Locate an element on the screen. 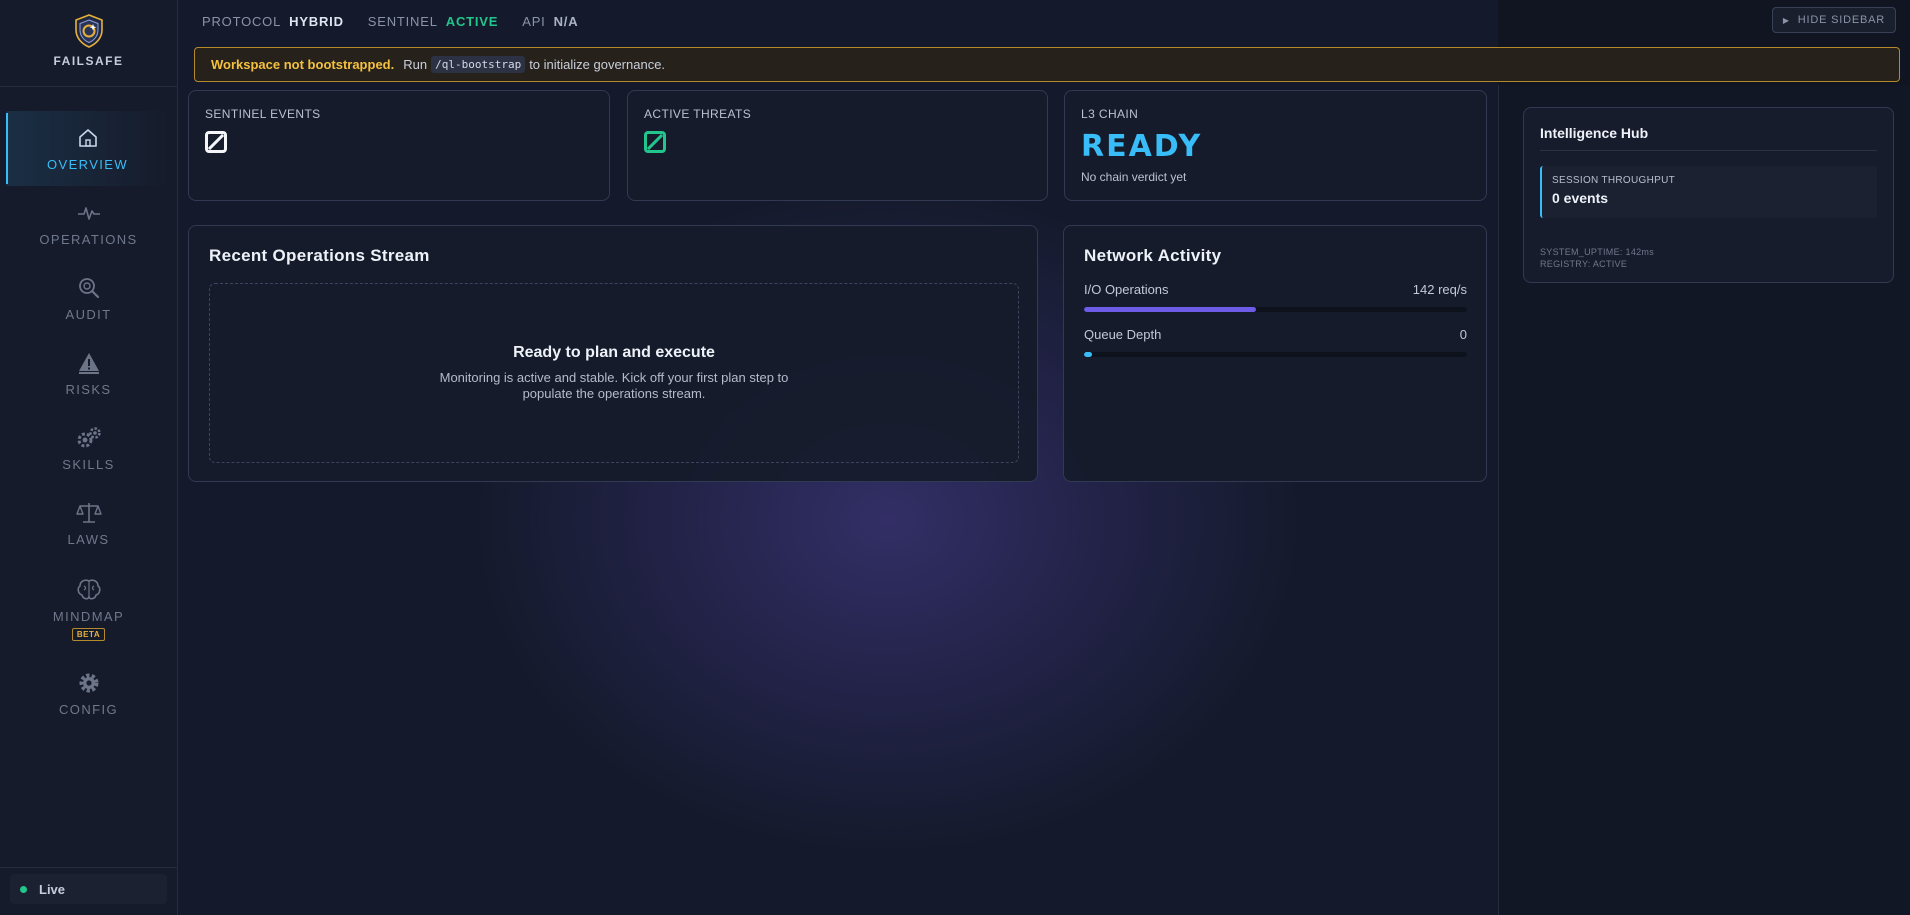  status-footer: Live is located at coordinates (88, 891).